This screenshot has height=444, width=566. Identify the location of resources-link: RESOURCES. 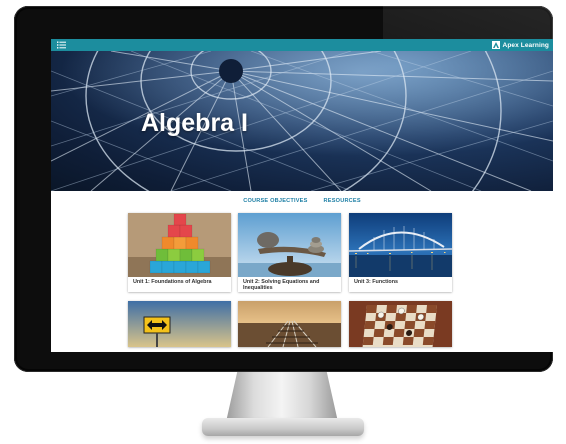
(342, 201).